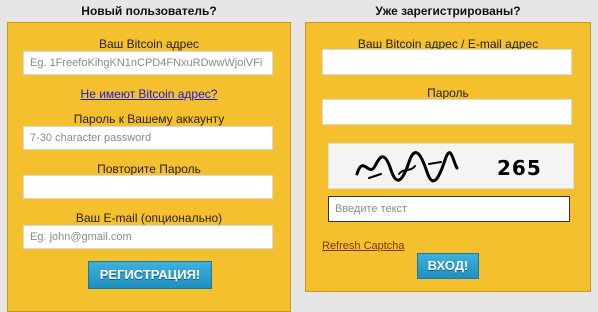  What do you see at coordinates (149, 94) in the screenshot?
I see `no-bitcoin-address-link: Не имеют Bitcoin адрес?` at bounding box center [149, 94].